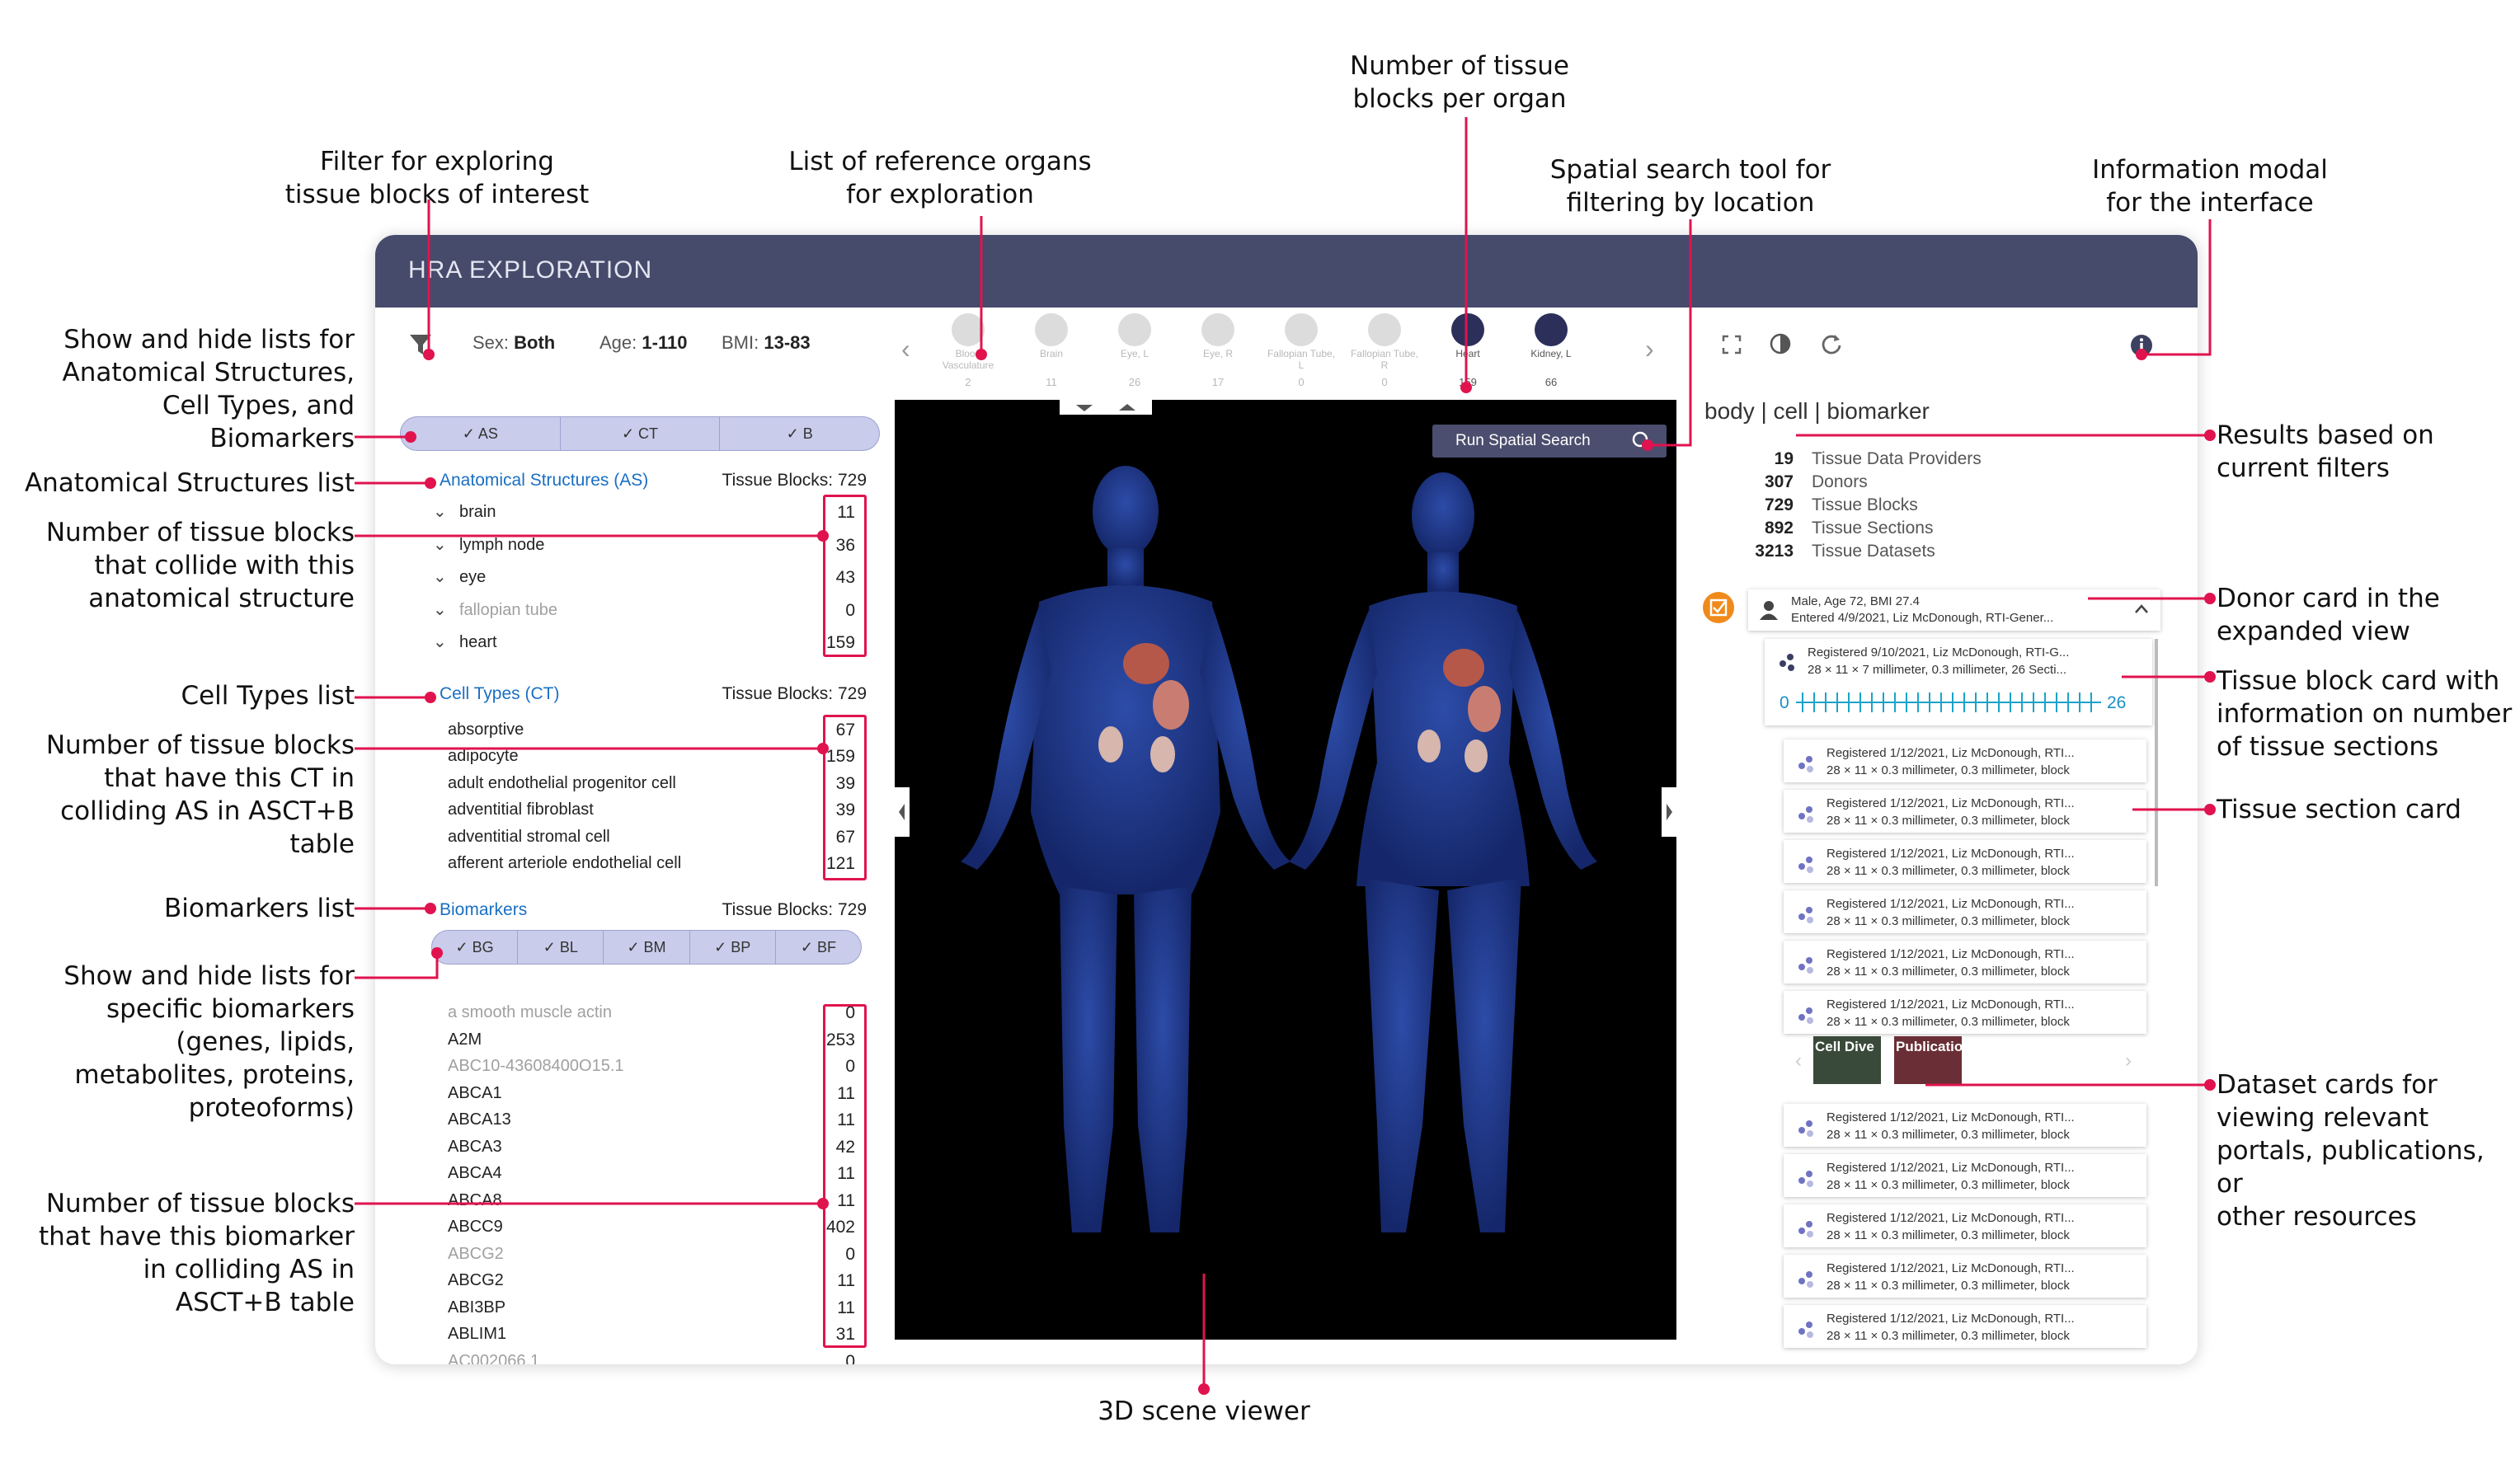 Image resolution: width=2520 pixels, height=1474 pixels. Describe the element at coordinates (1847, 1060) in the screenshot. I see `dataset-card-cell-dive: Cell Dive` at that location.